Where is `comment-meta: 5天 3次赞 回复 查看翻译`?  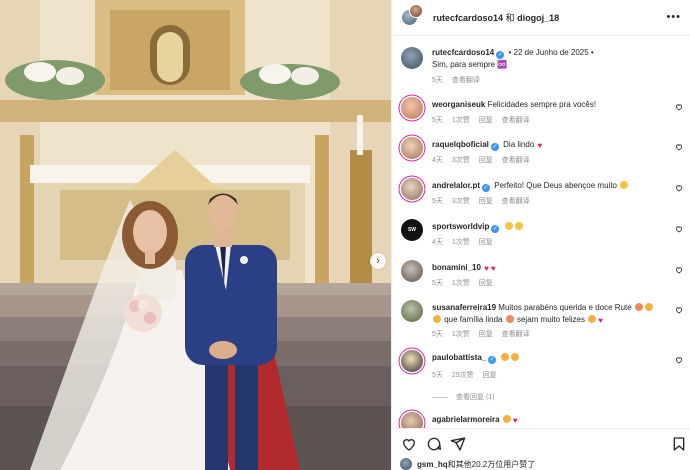 comment-meta: 5天 3次赞 回复 查看翻译 is located at coordinates (484, 201).